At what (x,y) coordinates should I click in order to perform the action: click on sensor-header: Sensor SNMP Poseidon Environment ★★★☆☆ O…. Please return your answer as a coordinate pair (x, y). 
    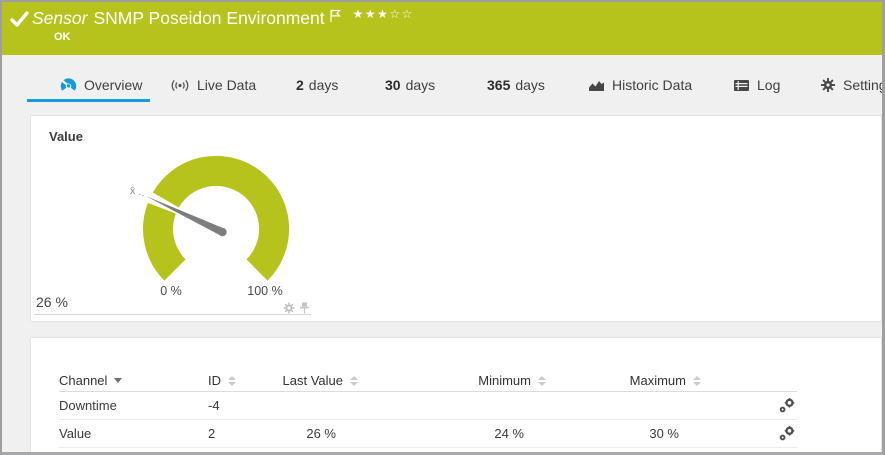
    Looking at the image, I should click on (442, 28).